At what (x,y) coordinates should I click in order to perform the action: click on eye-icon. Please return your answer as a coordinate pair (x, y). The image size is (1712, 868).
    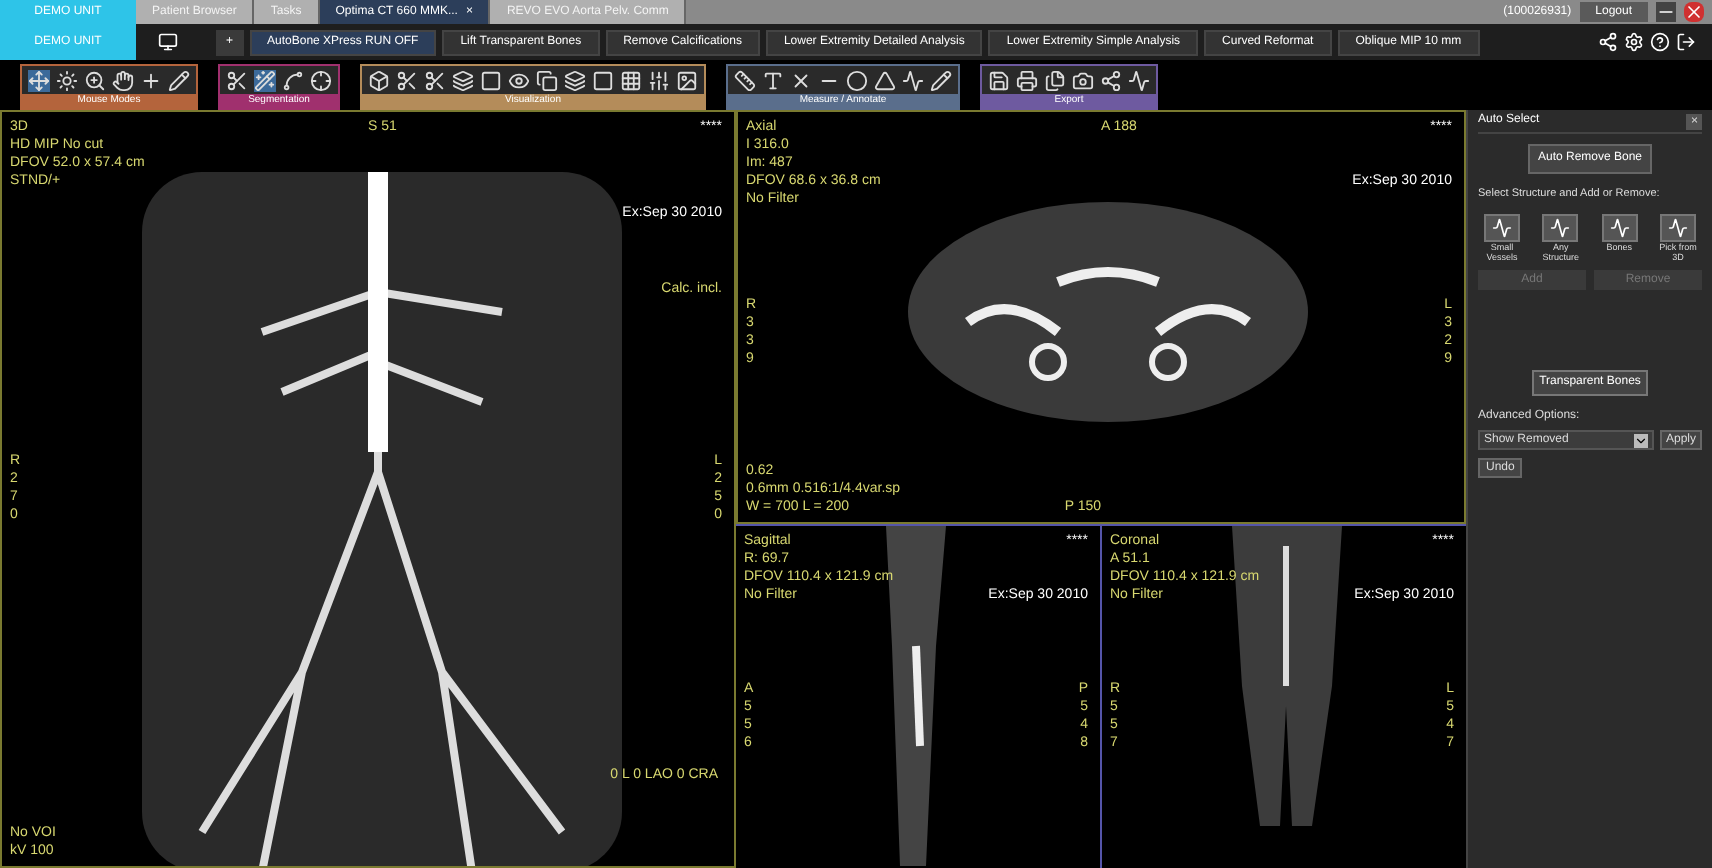
    Looking at the image, I should click on (519, 80).